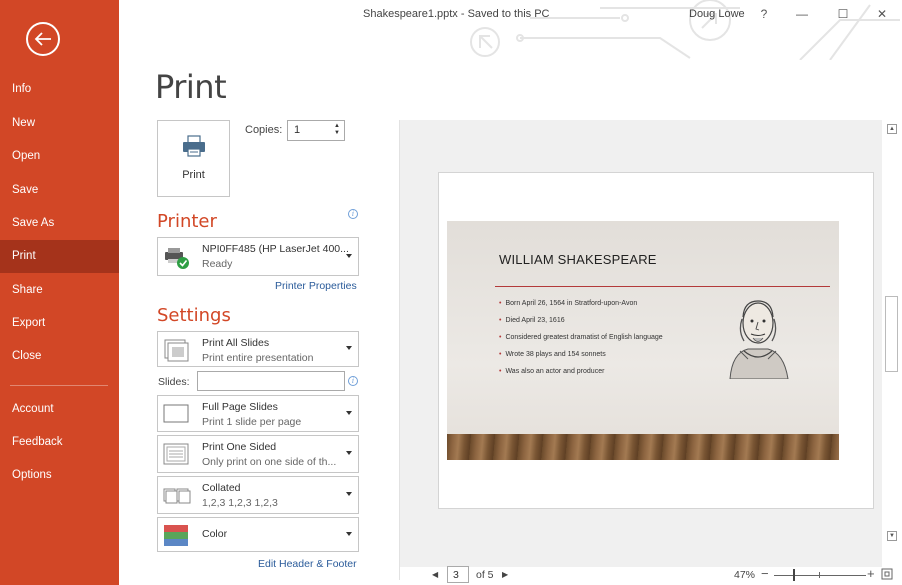 This screenshot has width=902, height=585. I want to click on page-count: of 5, so click(485, 575).